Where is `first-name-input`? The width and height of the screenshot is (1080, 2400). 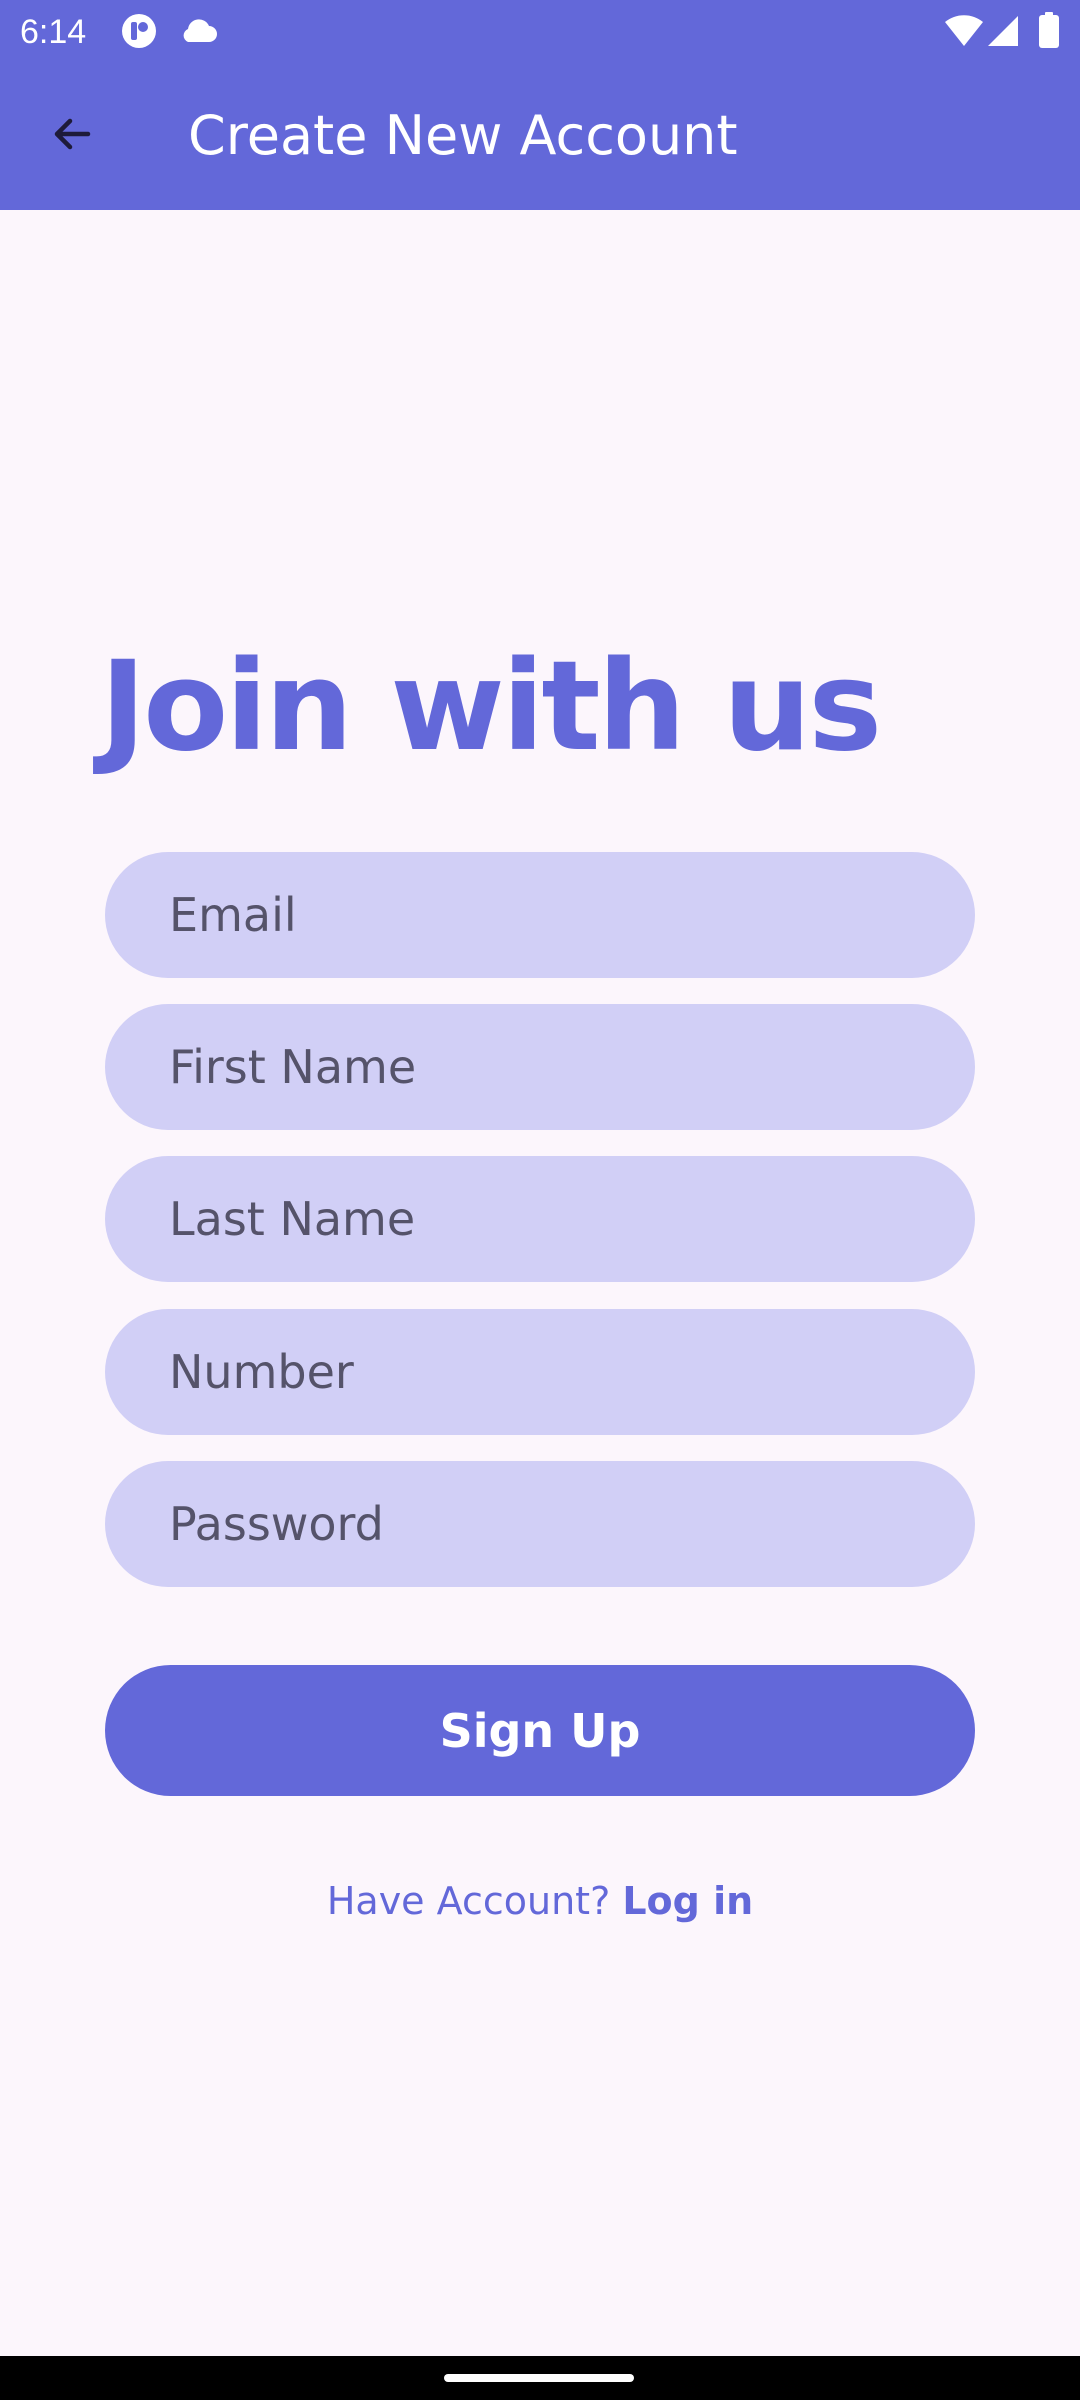 first-name-input is located at coordinates (540, 1067).